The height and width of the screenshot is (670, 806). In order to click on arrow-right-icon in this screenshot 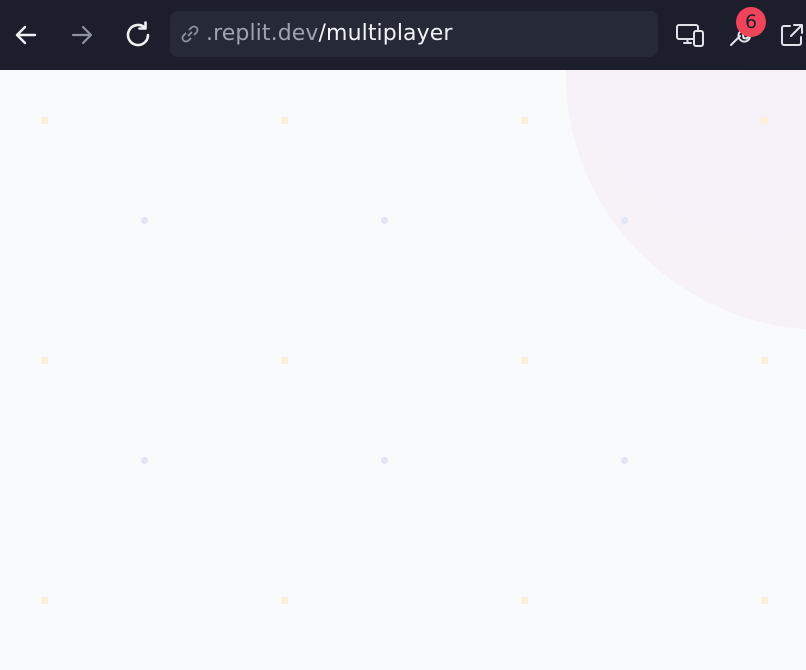, I will do `click(82, 35)`.